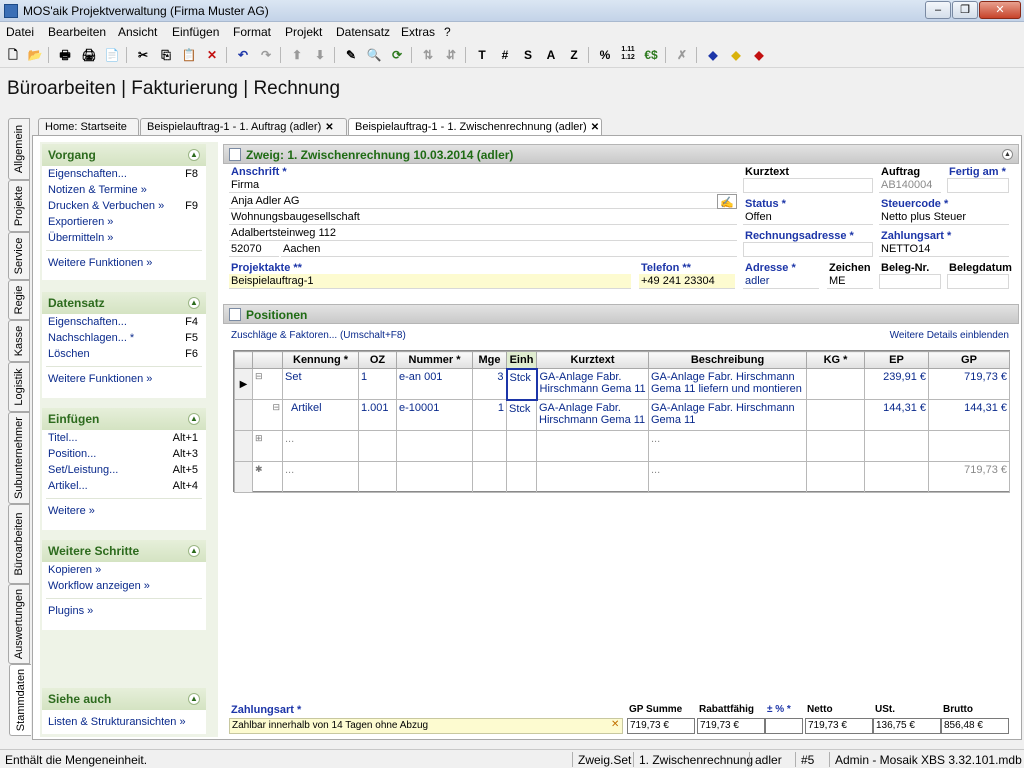 The width and height of the screenshot is (1024, 768). I want to click on link-drucken: Drucken & Verbuchen » F9, so click(124, 206).